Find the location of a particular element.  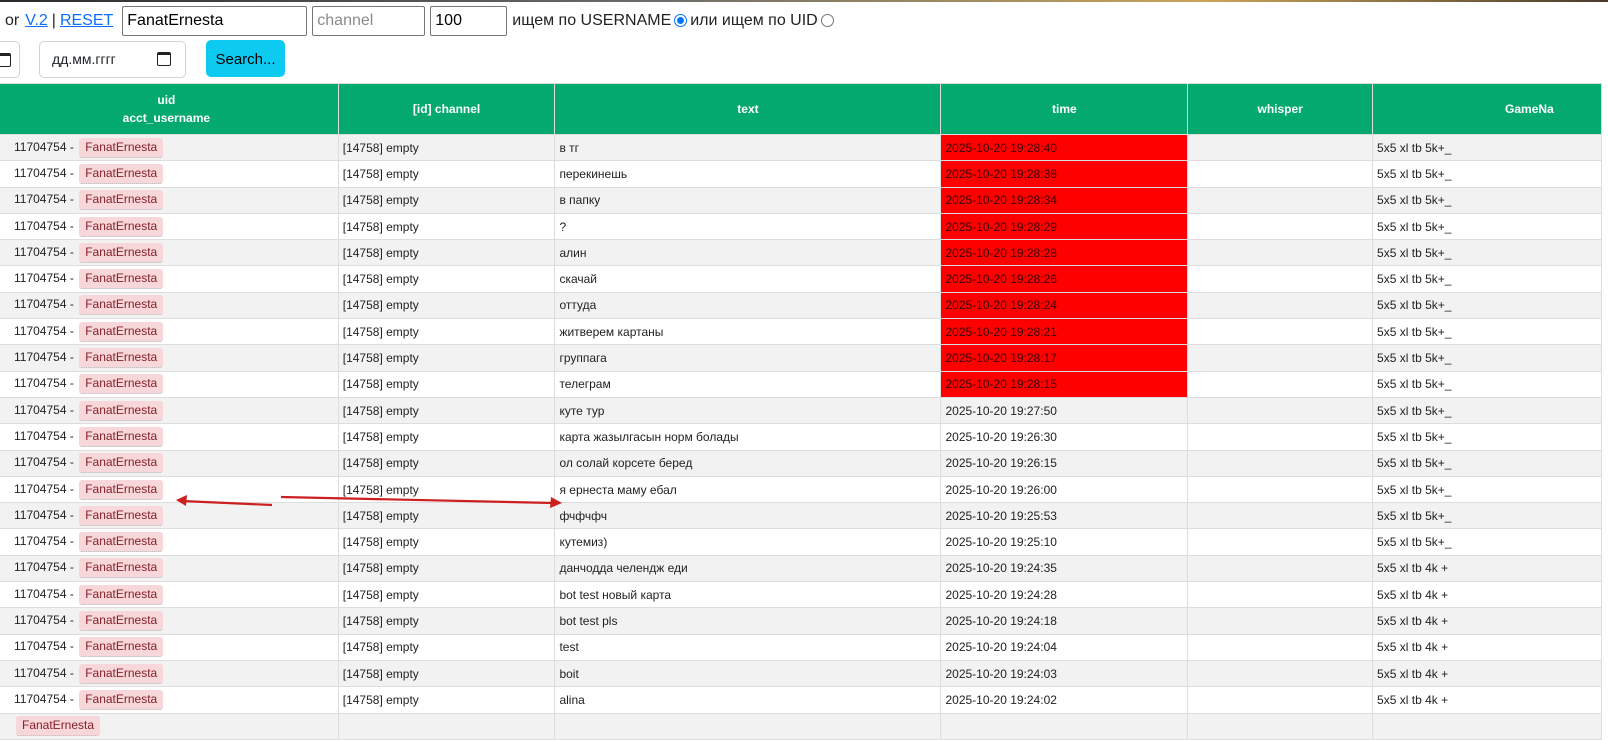

time-cell: 2025-10-20 19:26:00 is located at coordinates (1064, 489).